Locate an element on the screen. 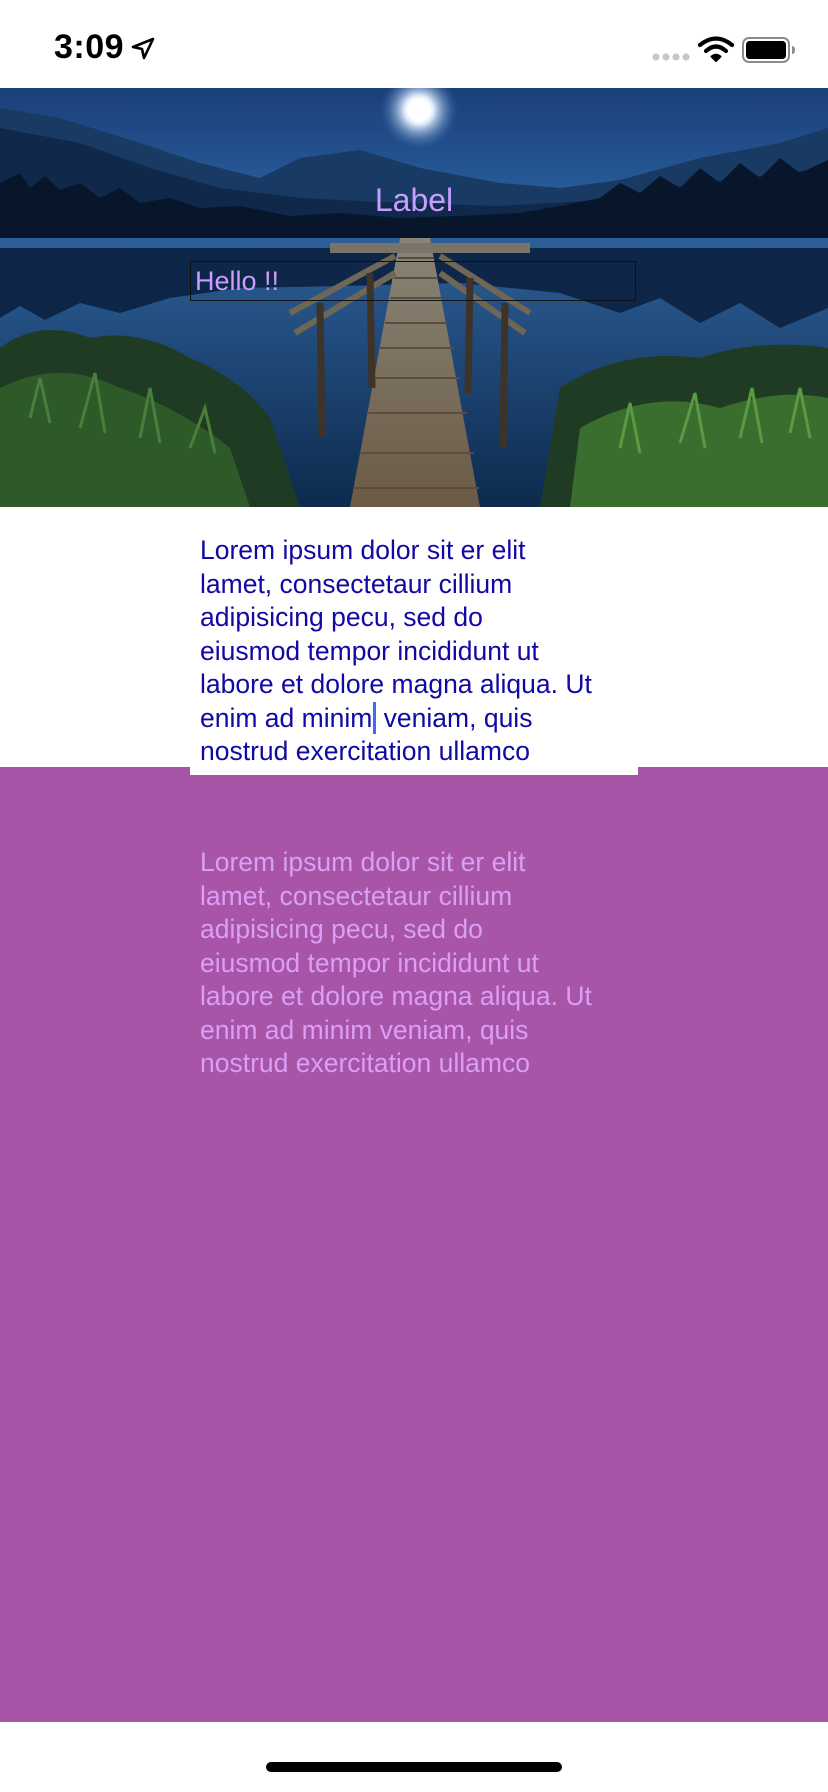 Image resolution: width=828 pixels, height=1792 pixels. text-line: Lorem ipsum dolor sit er elit is located at coordinates (363, 550).